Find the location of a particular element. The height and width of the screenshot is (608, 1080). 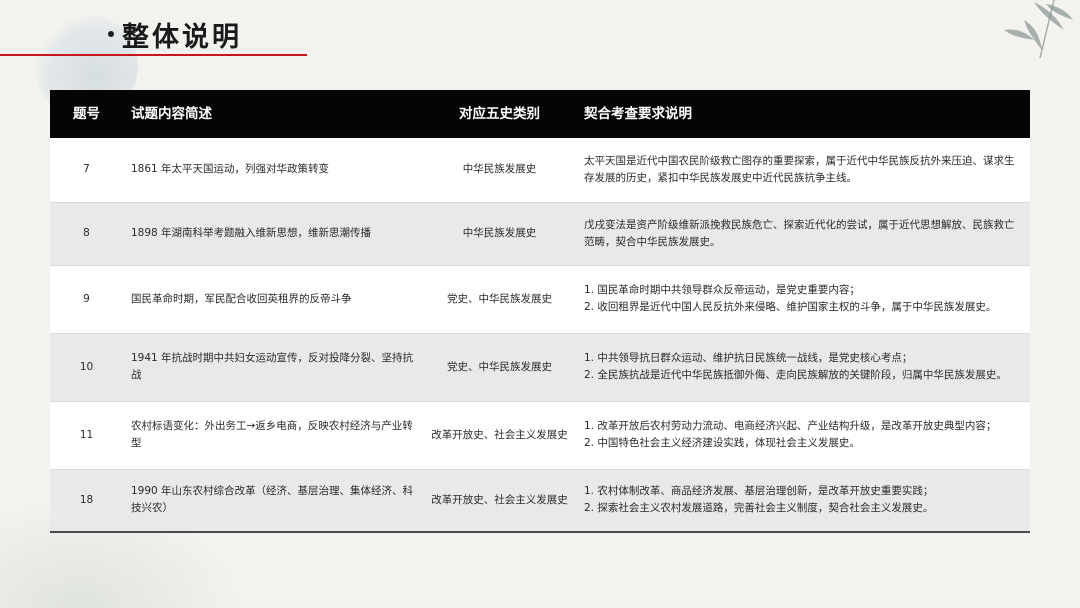

row-number: 7 is located at coordinates (86, 170).